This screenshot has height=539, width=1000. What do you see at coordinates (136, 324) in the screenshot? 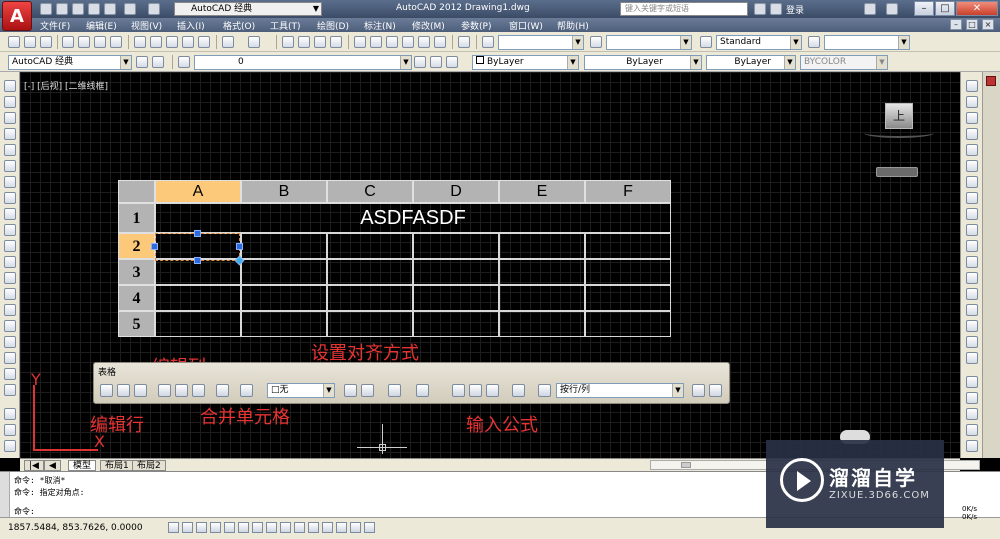
I see `row-header-5: 5` at bounding box center [136, 324].